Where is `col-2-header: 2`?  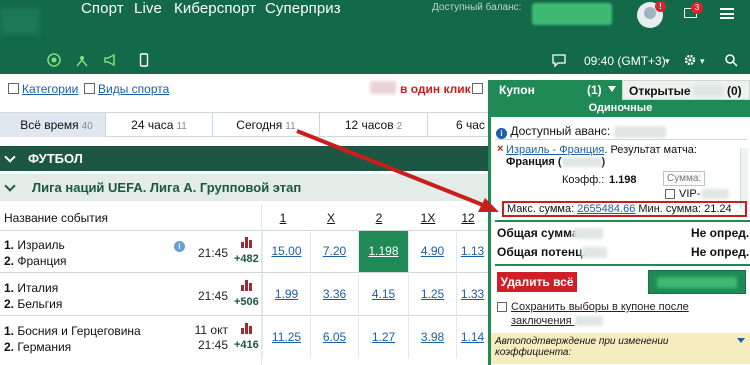
col-2-header: 2 is located at coordinates (379, 218).